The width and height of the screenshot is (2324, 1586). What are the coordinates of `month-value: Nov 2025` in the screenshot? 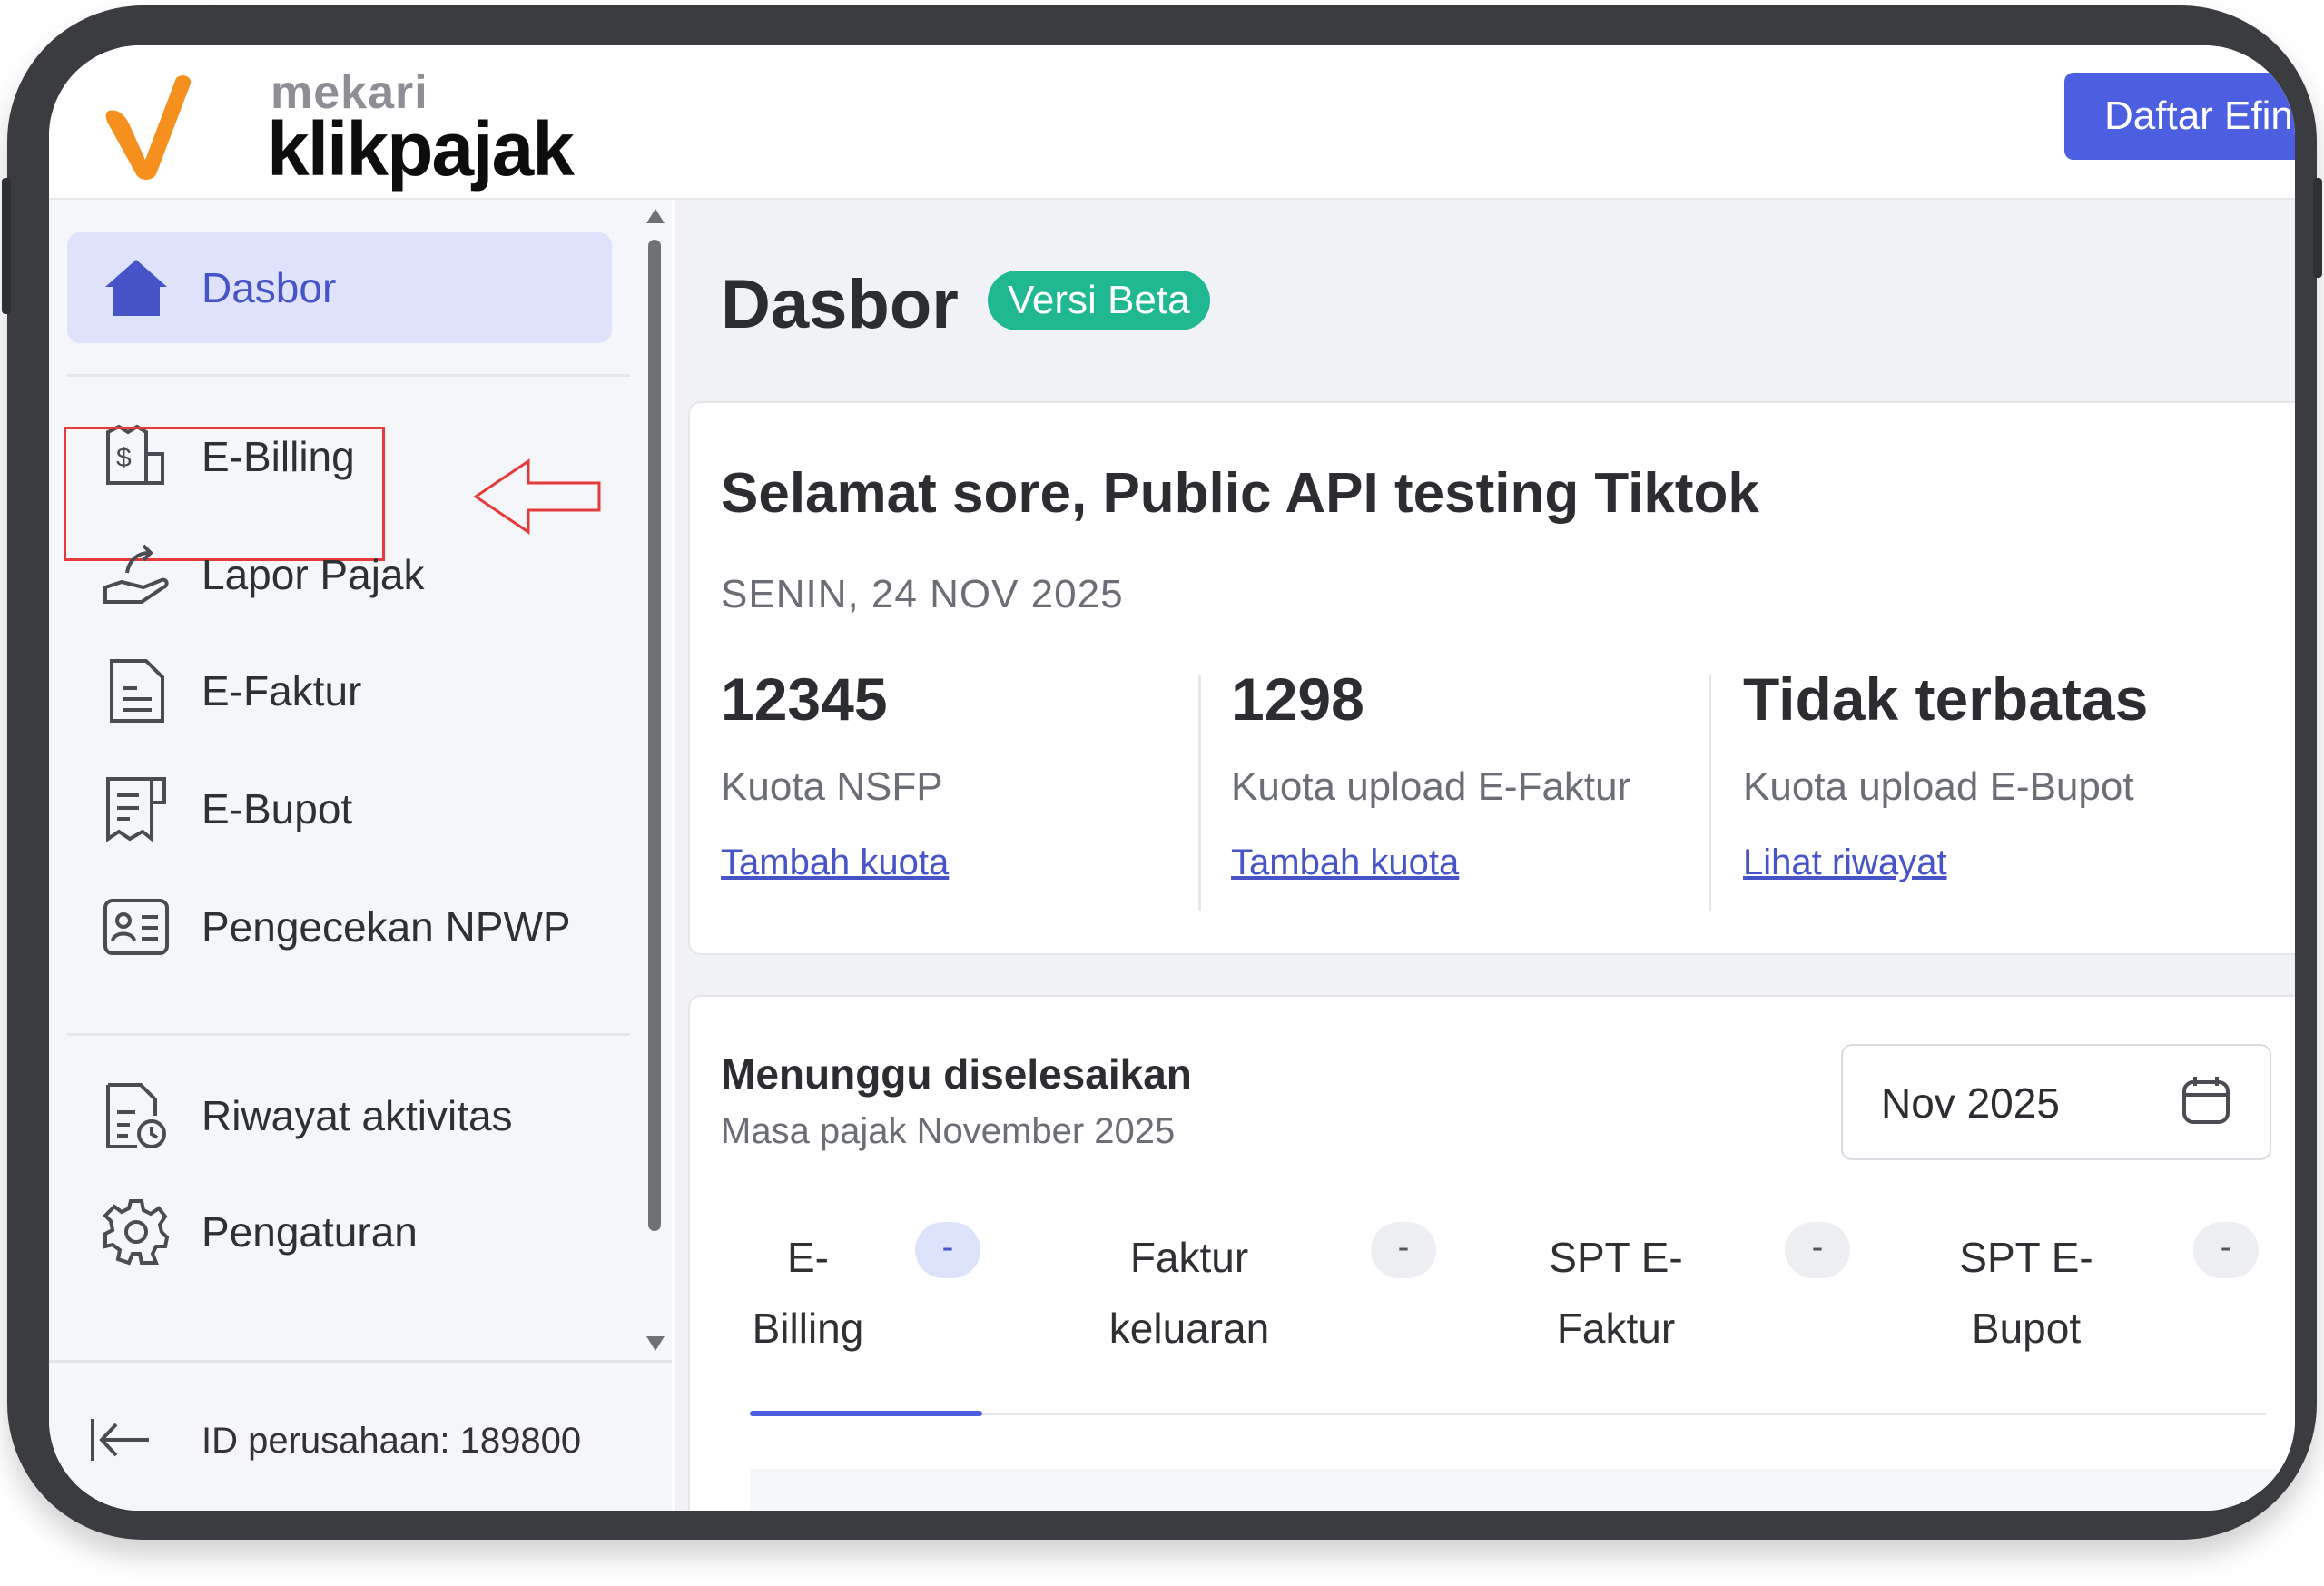 It's located at (1970, 1103).